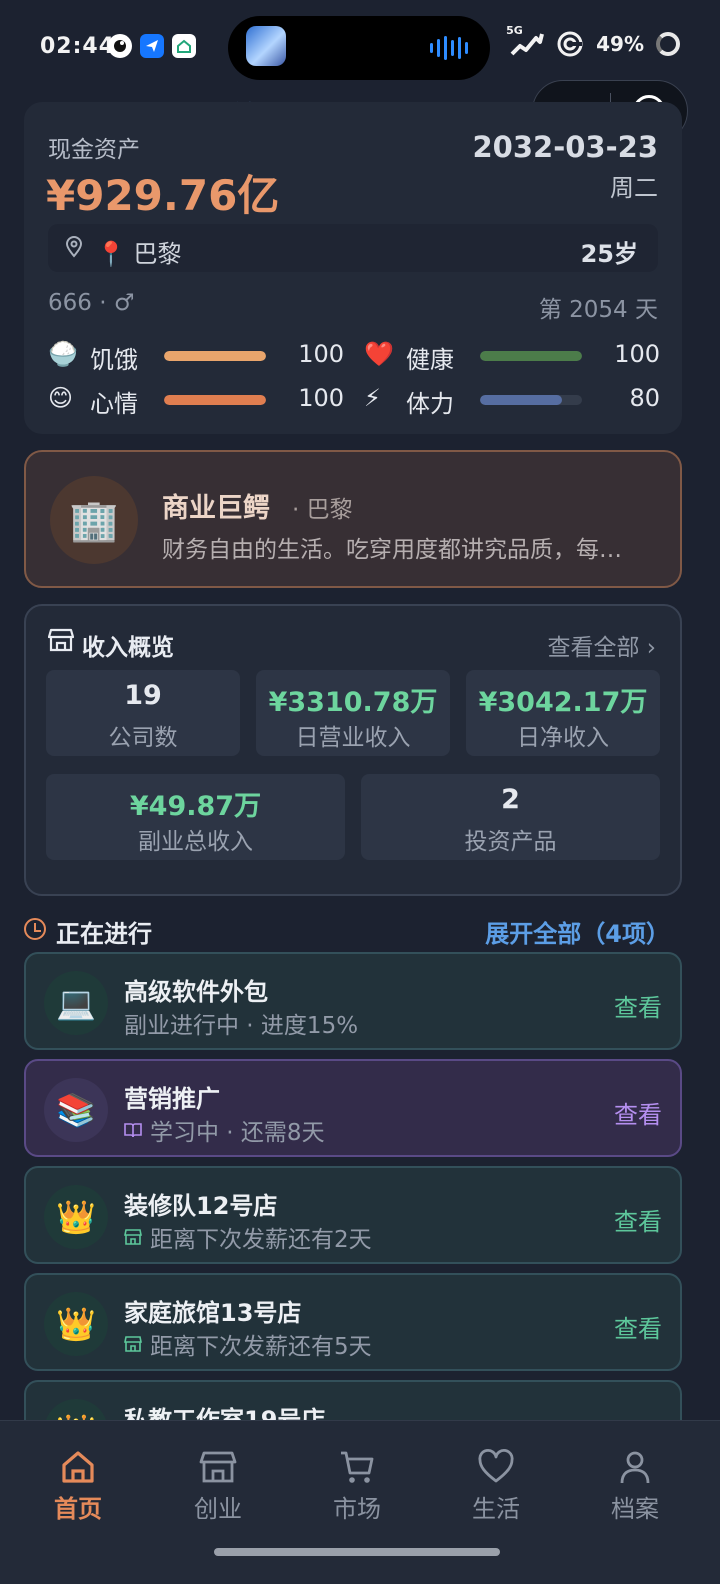 The width and height of the screenshot is (720, 1584). What do you see at coordinates (114, 360) in the screenshot?
I see `stat-label: 饥饿` at bounding box center [114, 360].